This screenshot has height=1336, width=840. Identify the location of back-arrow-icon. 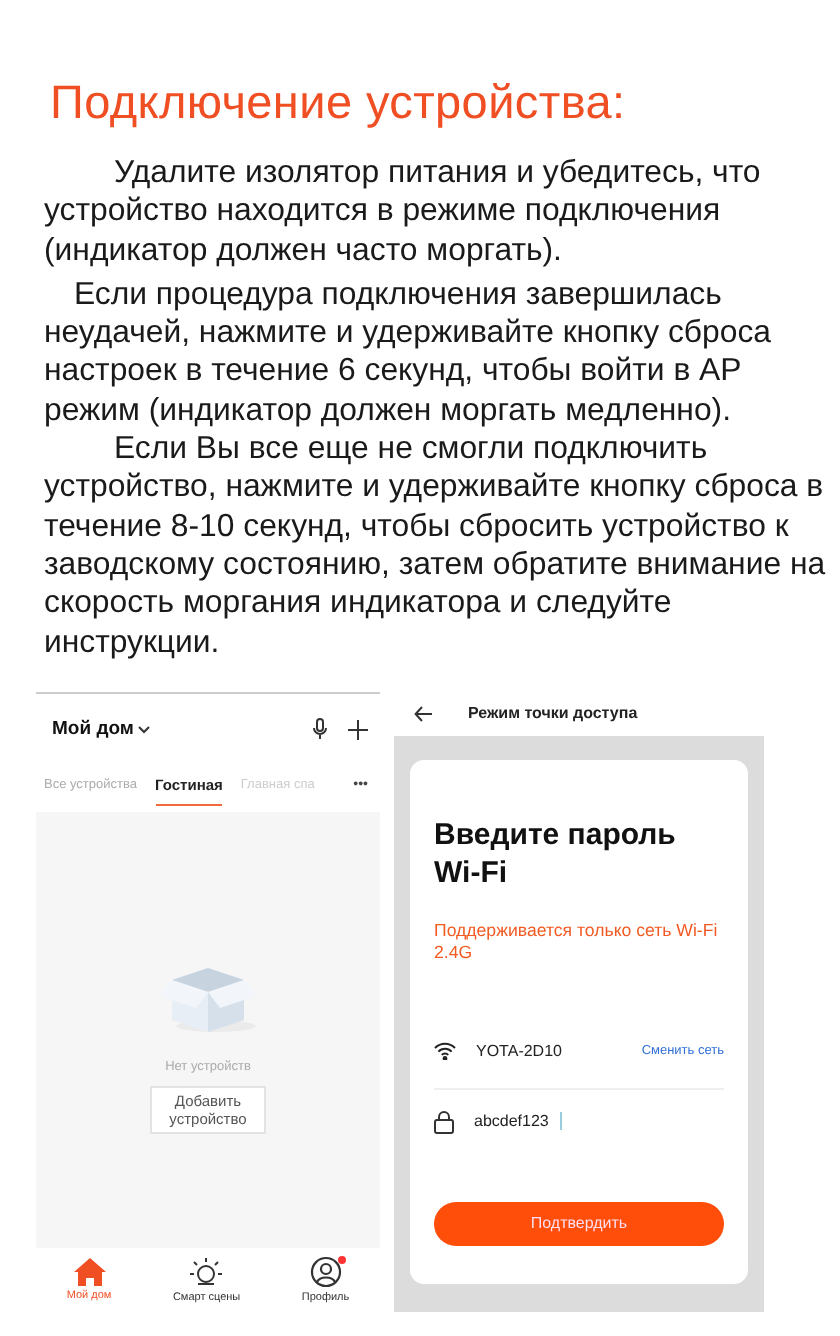
(423, 713).